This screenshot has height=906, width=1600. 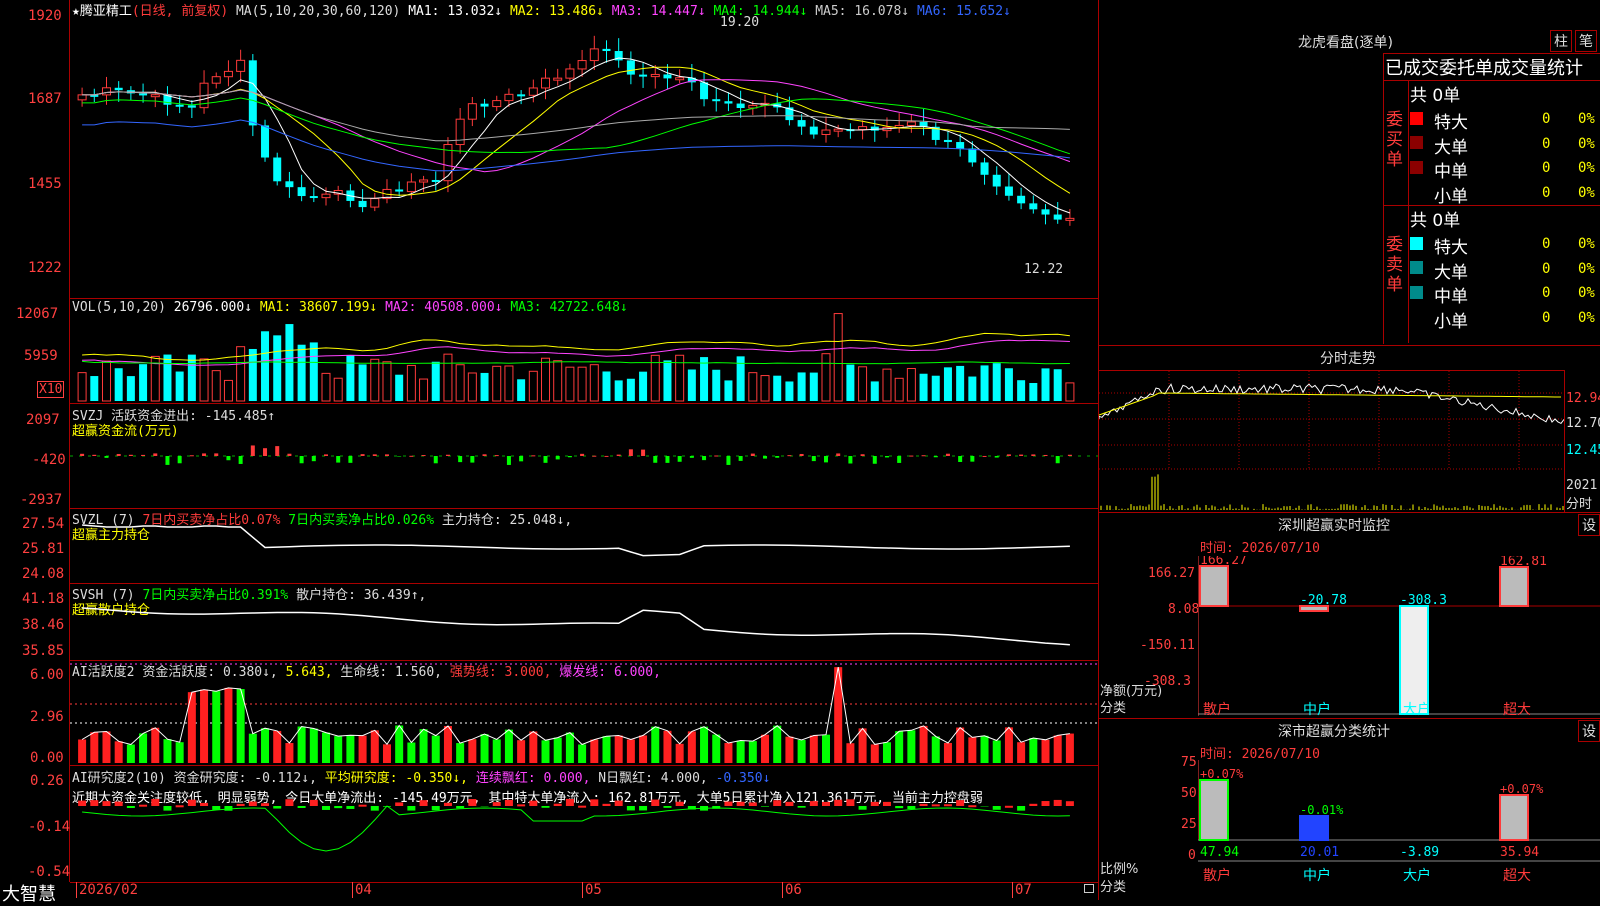 I want to click on ai-research-chart, so click(x=584, y=824).